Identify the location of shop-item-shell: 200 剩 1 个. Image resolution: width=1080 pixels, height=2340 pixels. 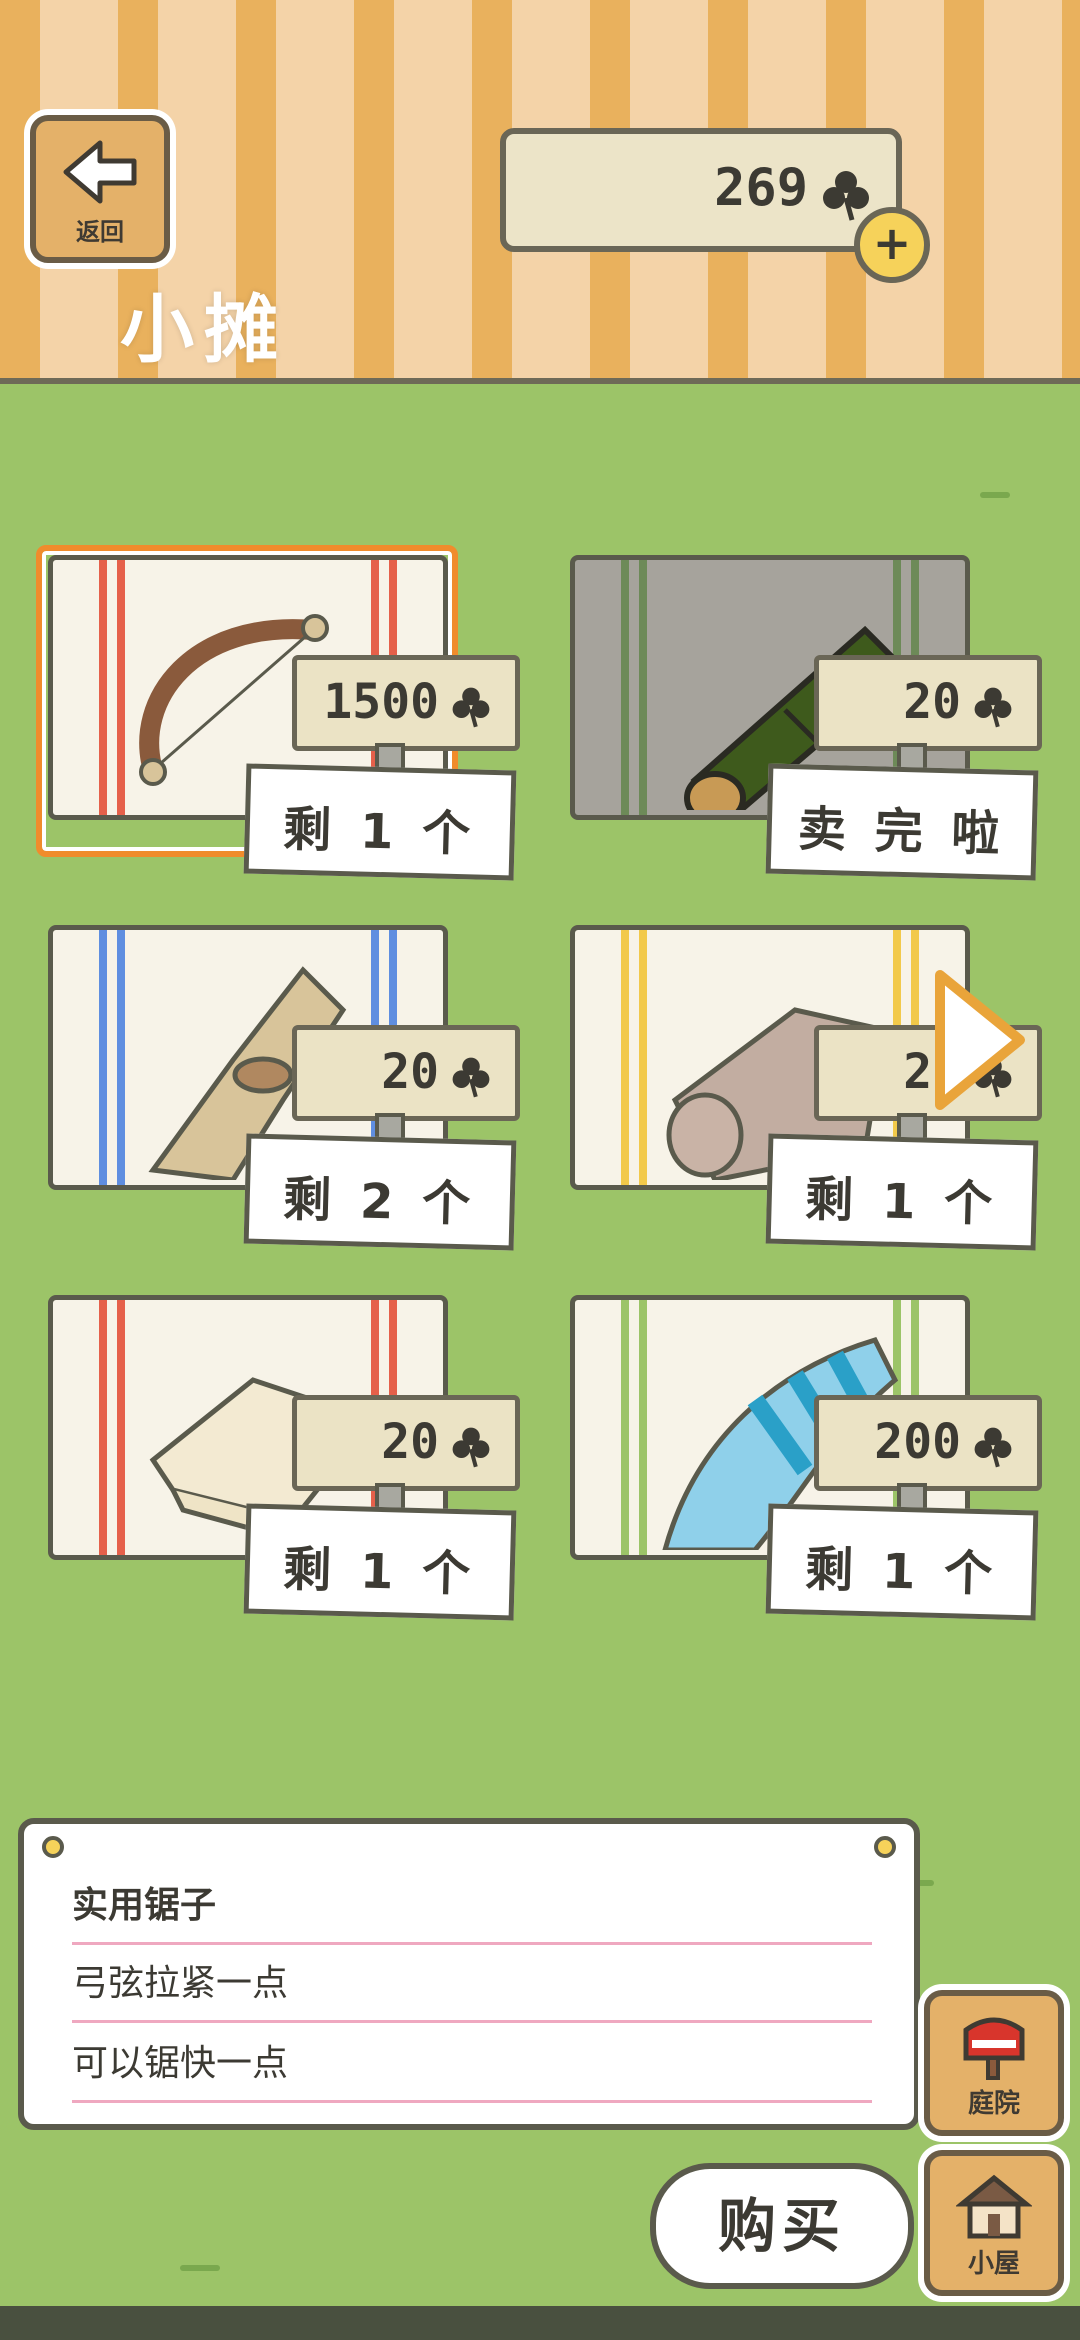
(814, 1453).